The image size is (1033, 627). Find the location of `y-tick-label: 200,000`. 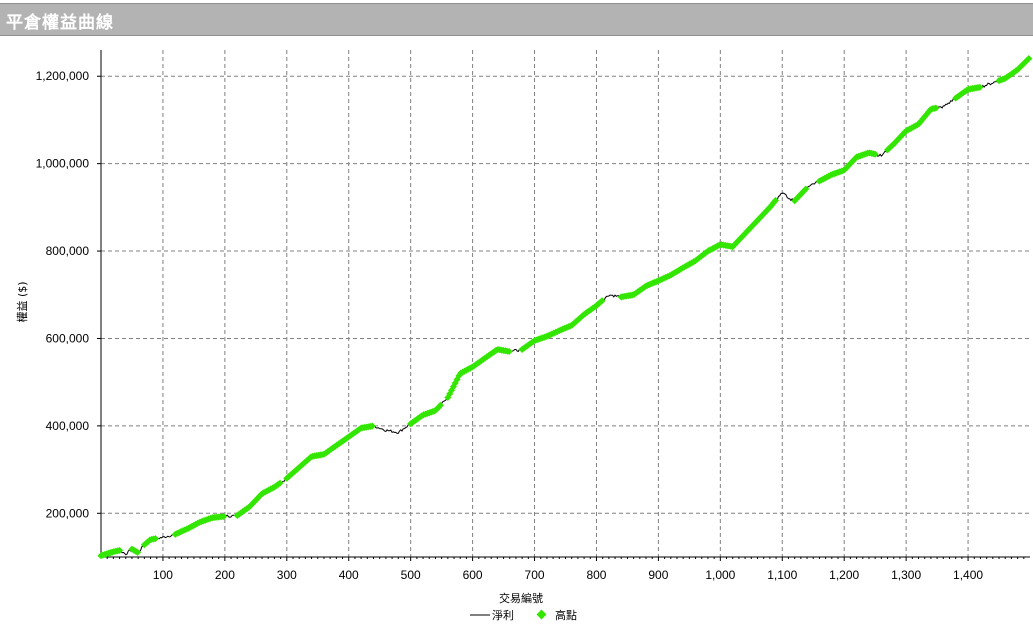

y-tick-label: 200,000 is located at coordinates (68, 513).